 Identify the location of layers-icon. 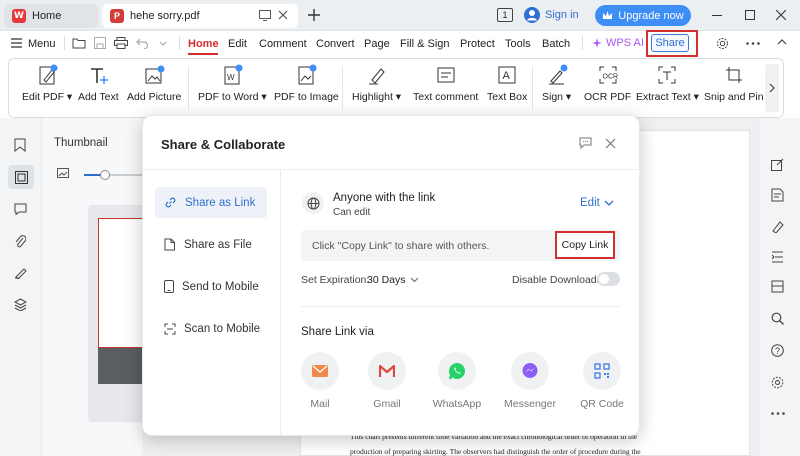
(20, 304).